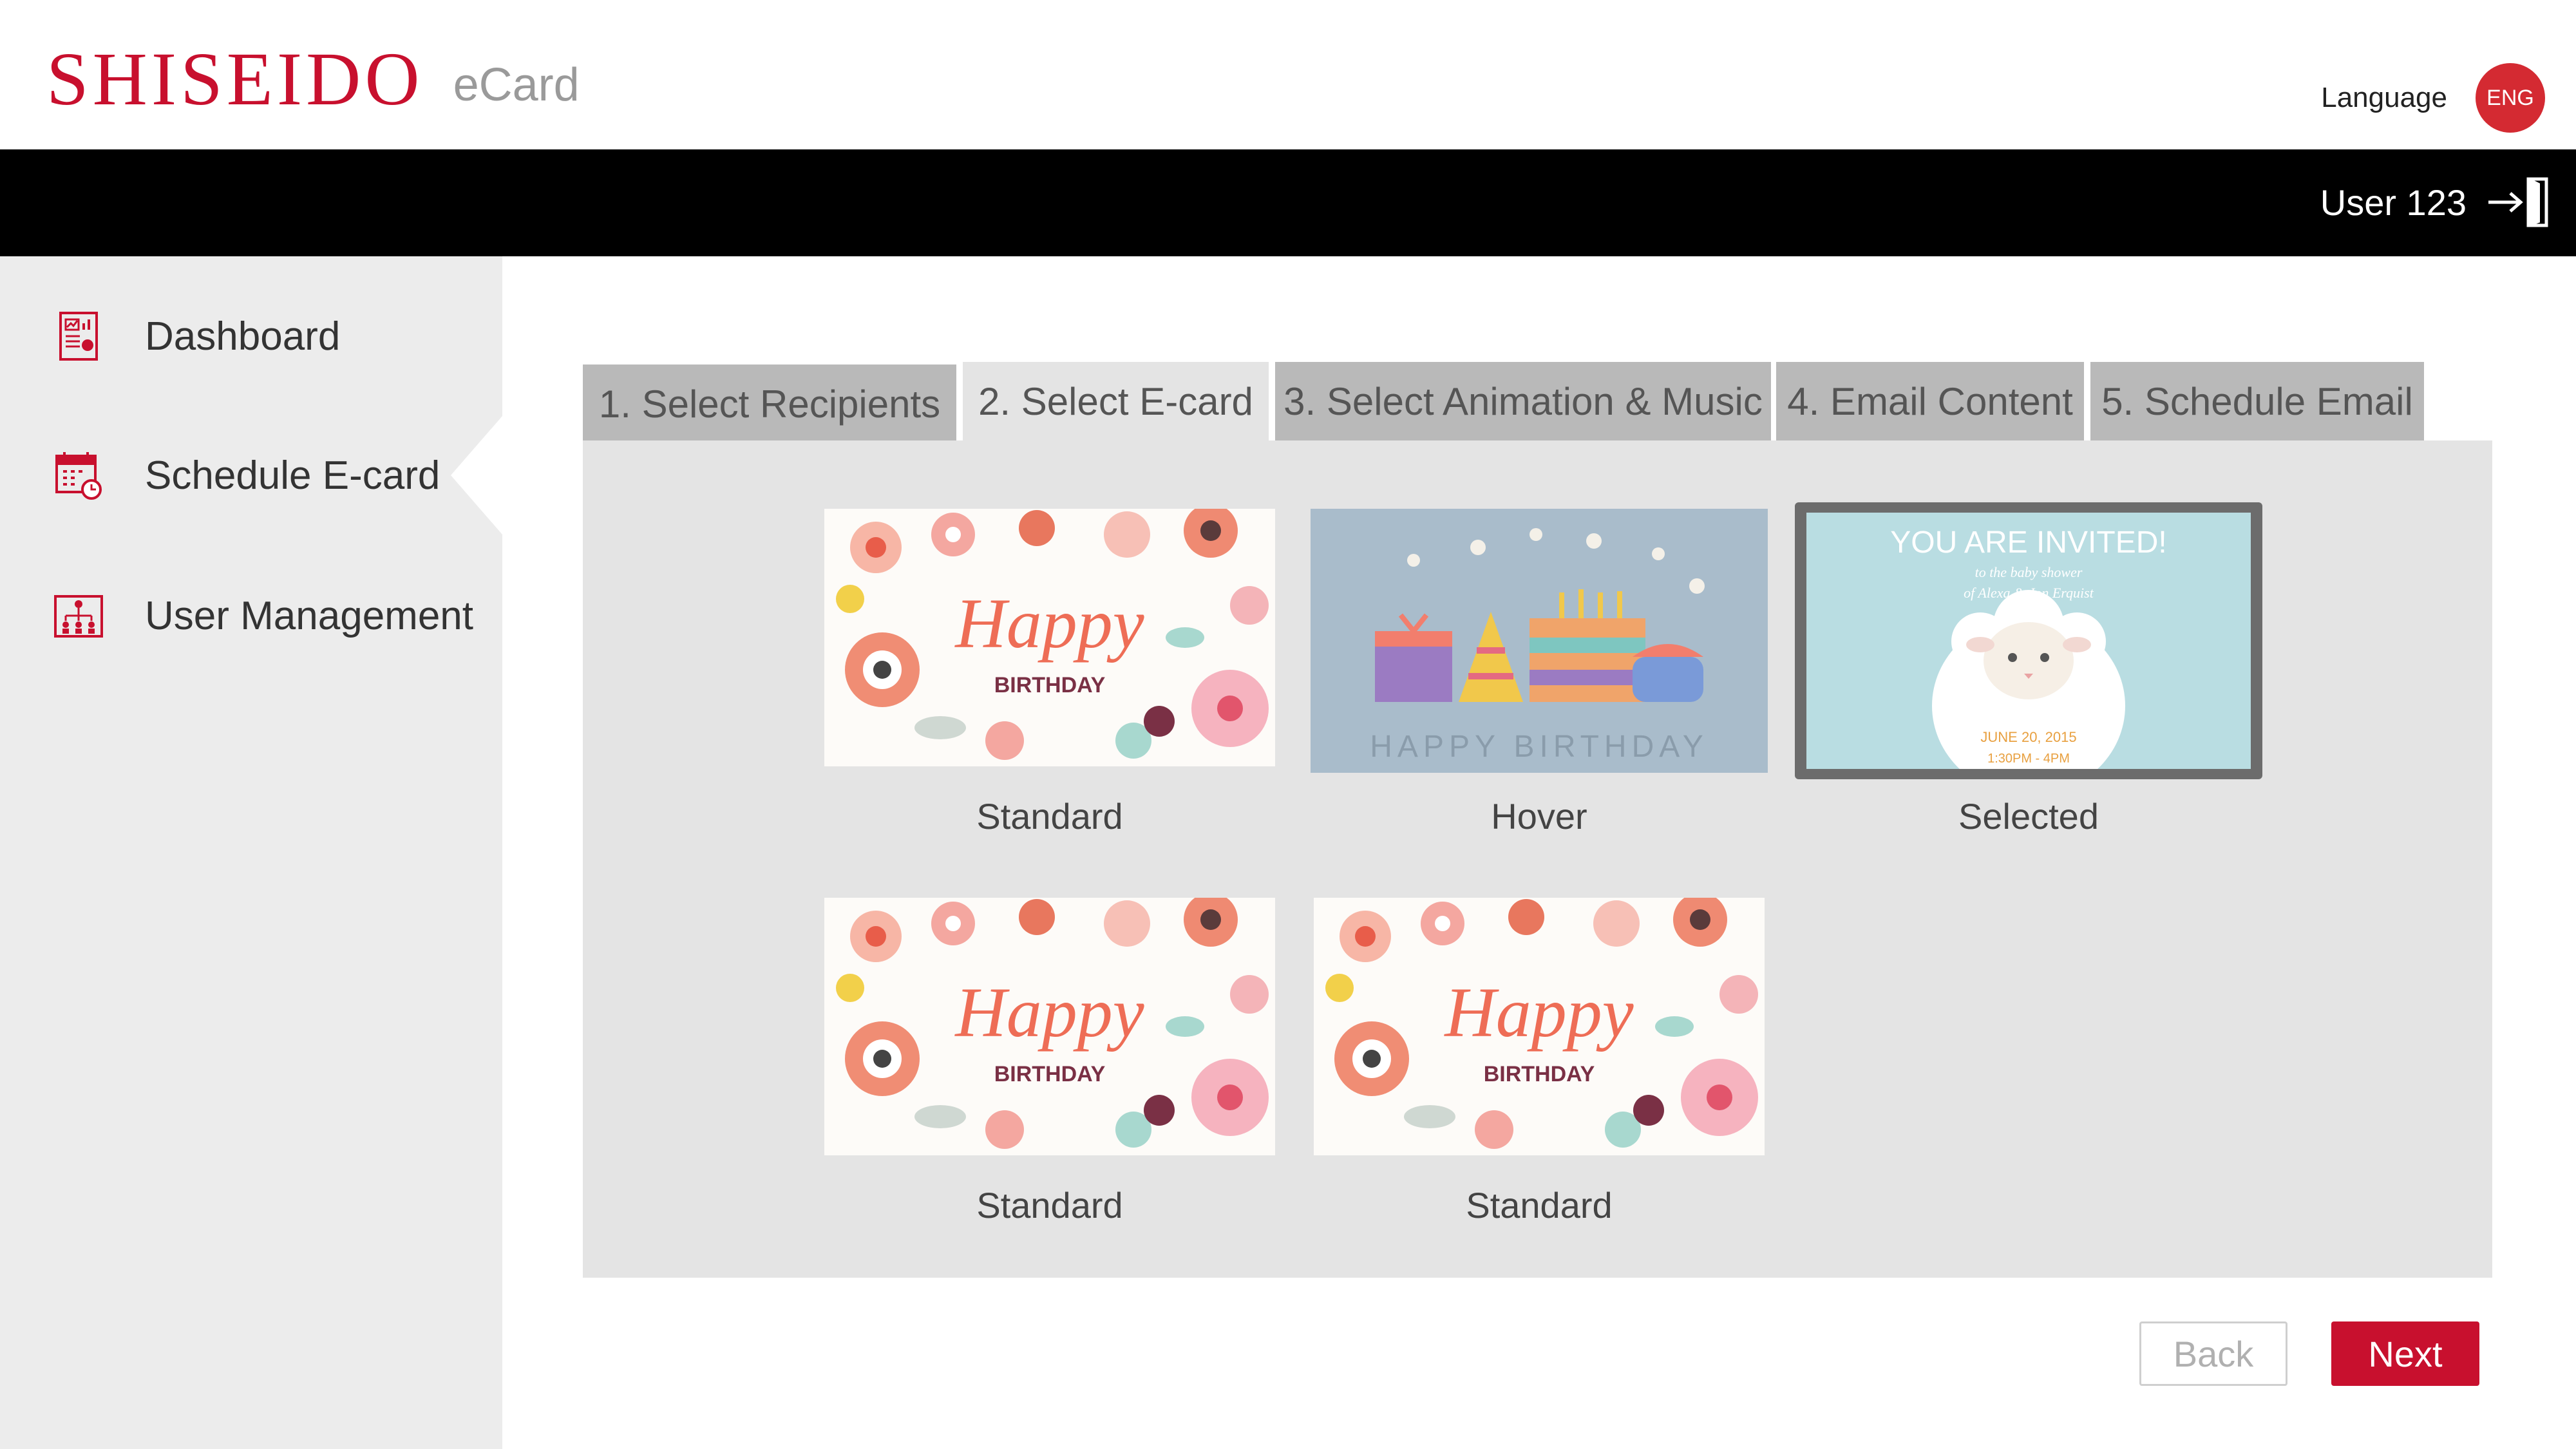 The image size is (2576, 1449). I want to click on card-caption: Selected, so click(2028, 816).